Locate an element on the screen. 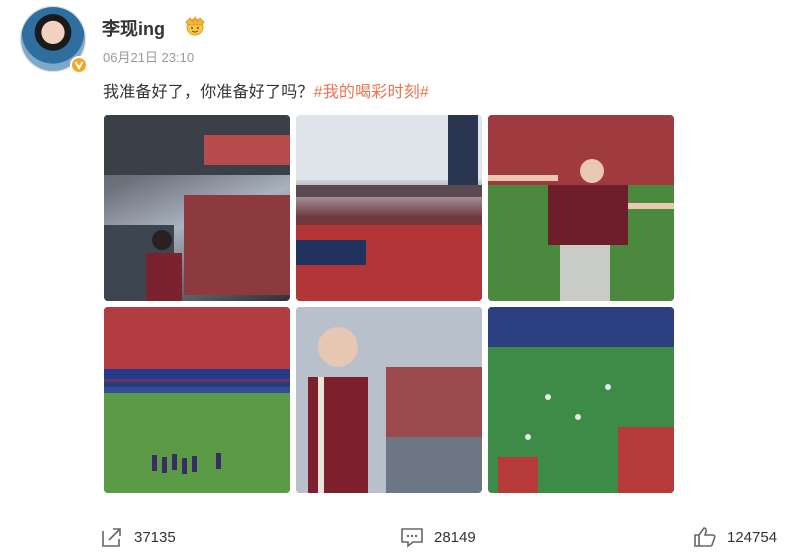 The image size is (803, 555). stadium-seats-photo is located at coordinates (197, 208).